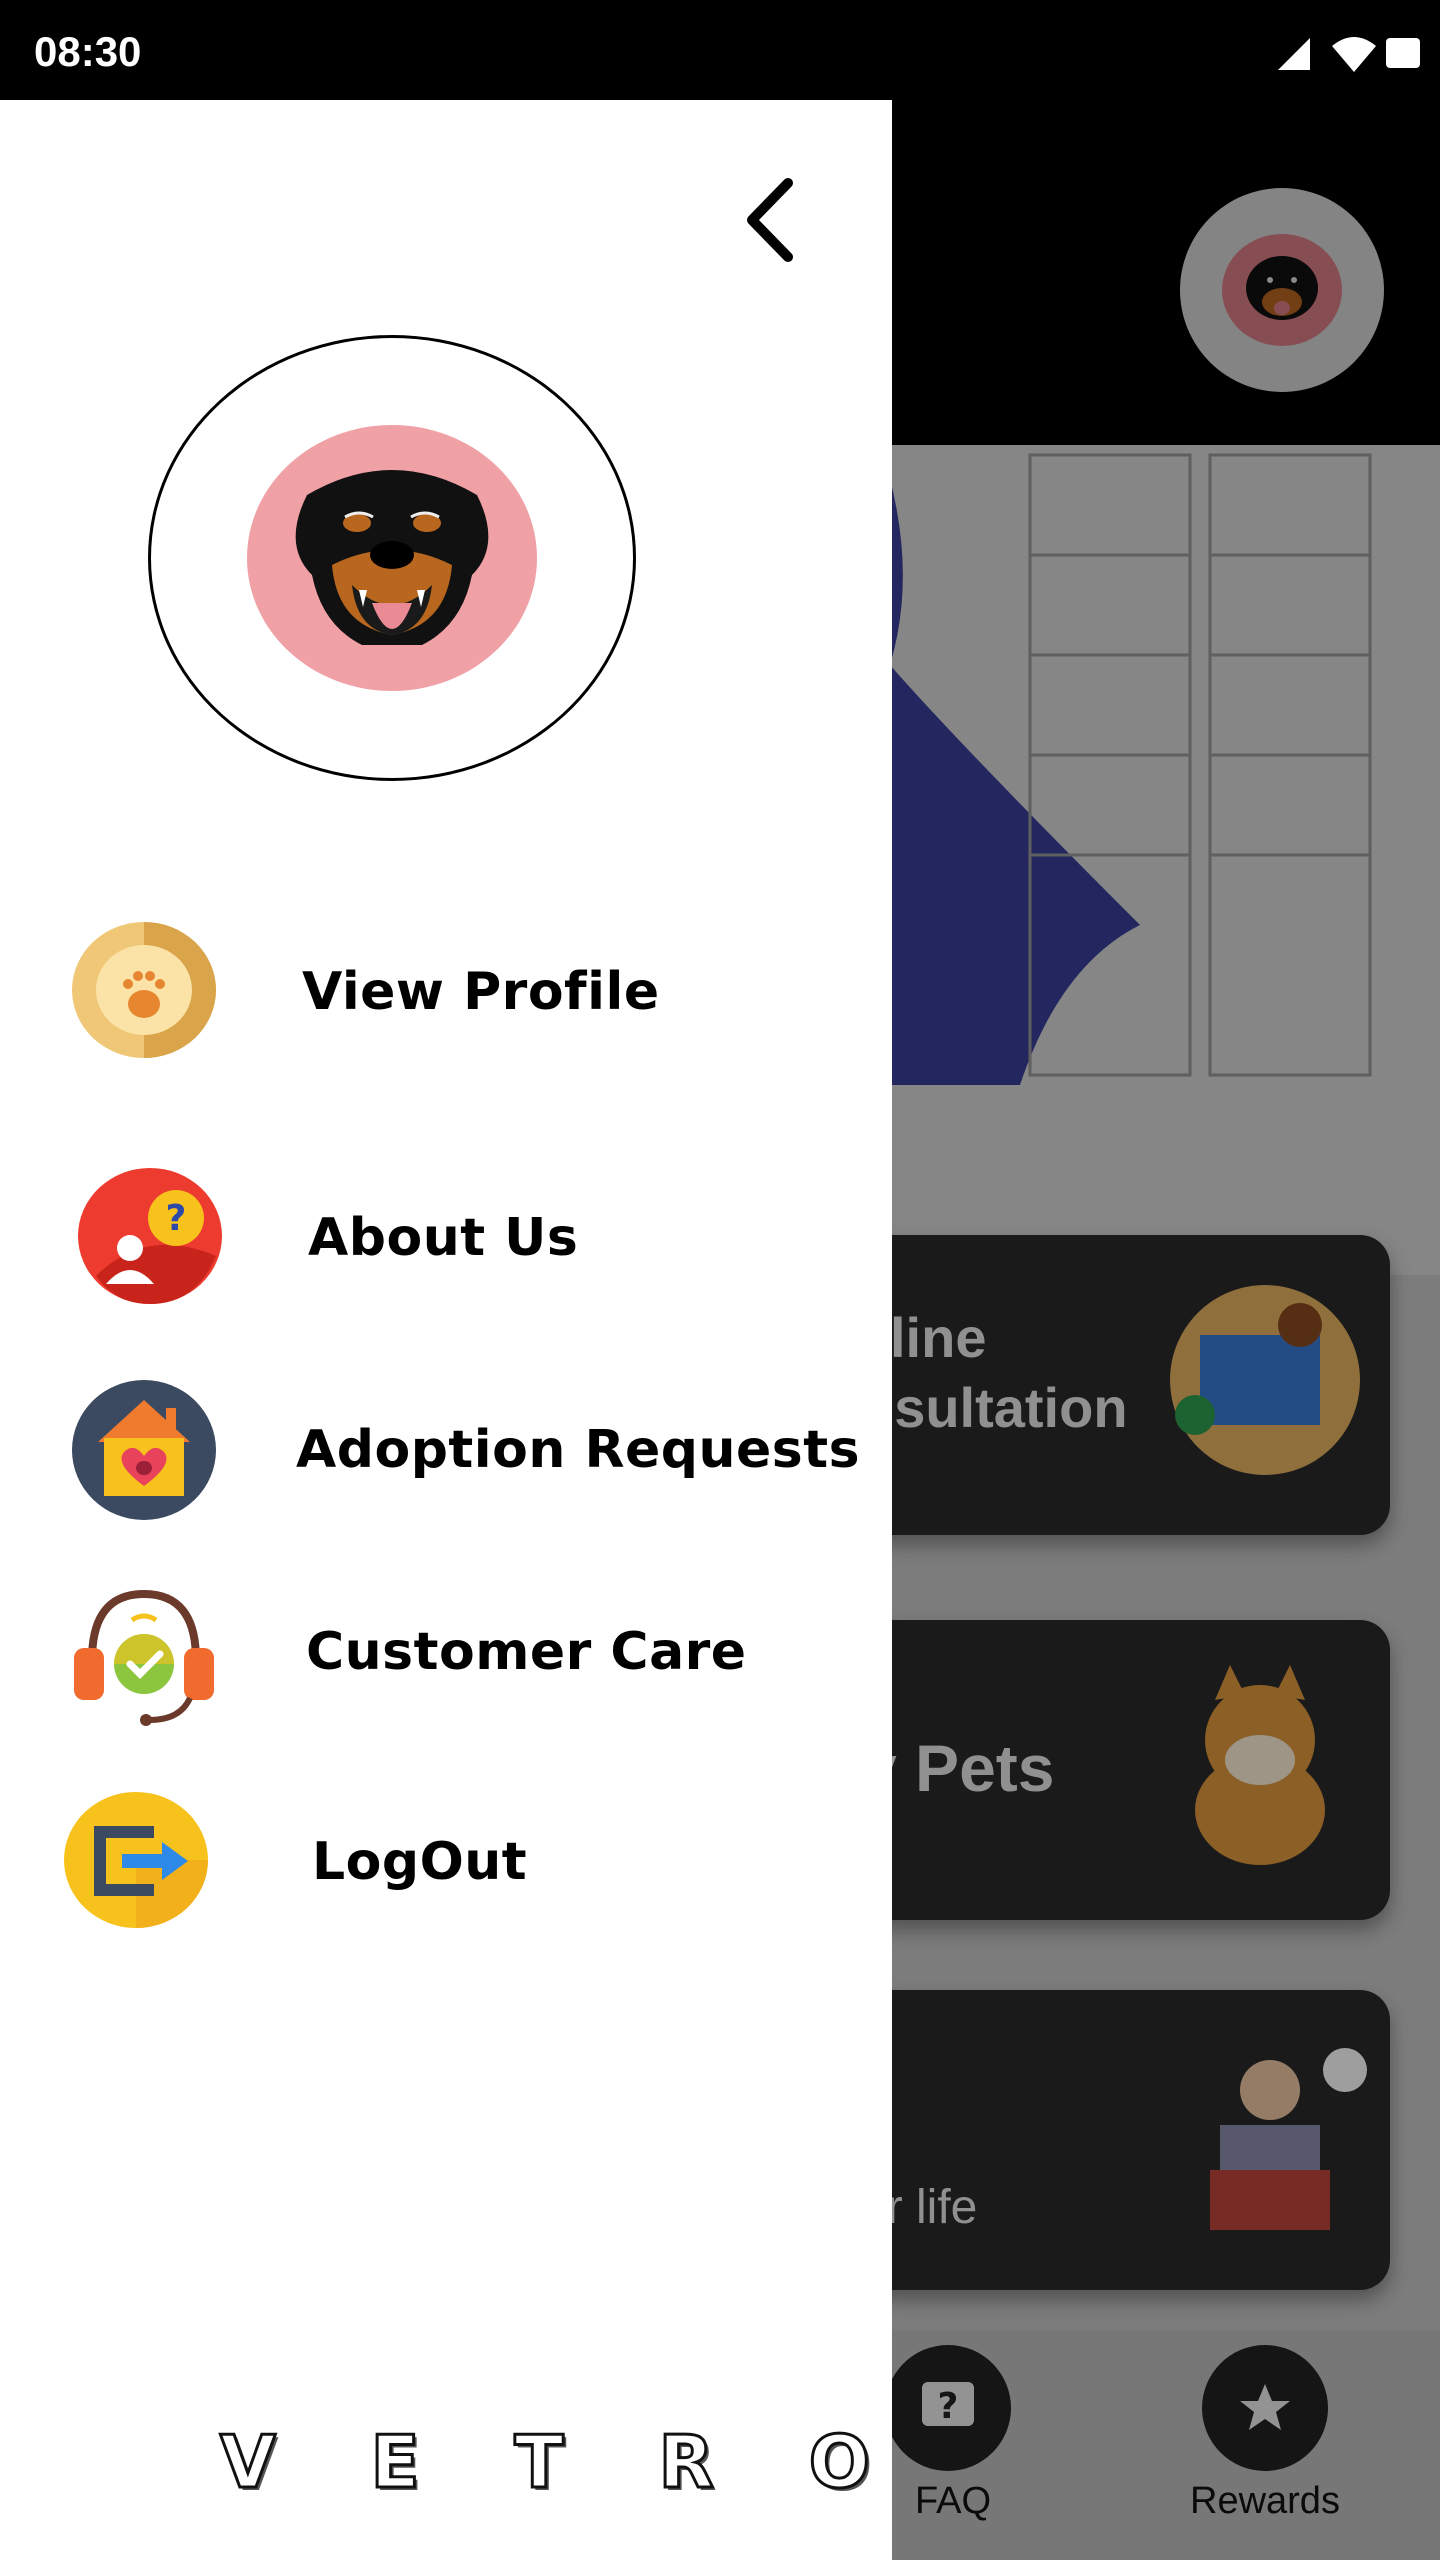  I want to click on profile-avatar, so click(392, 558).